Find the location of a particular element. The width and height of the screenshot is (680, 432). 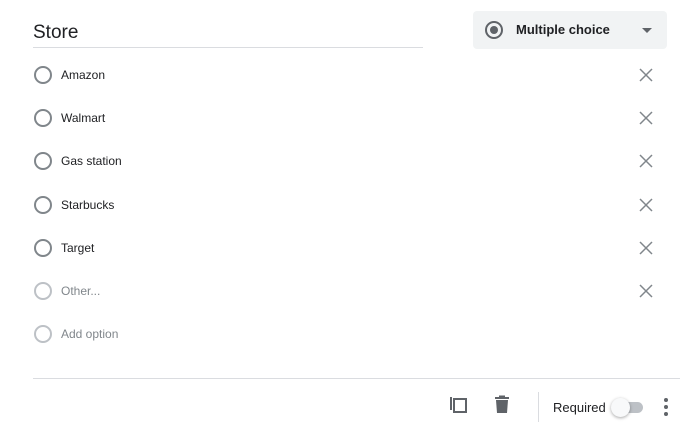

option-label: Amazon is located at coordinates (83, 75).